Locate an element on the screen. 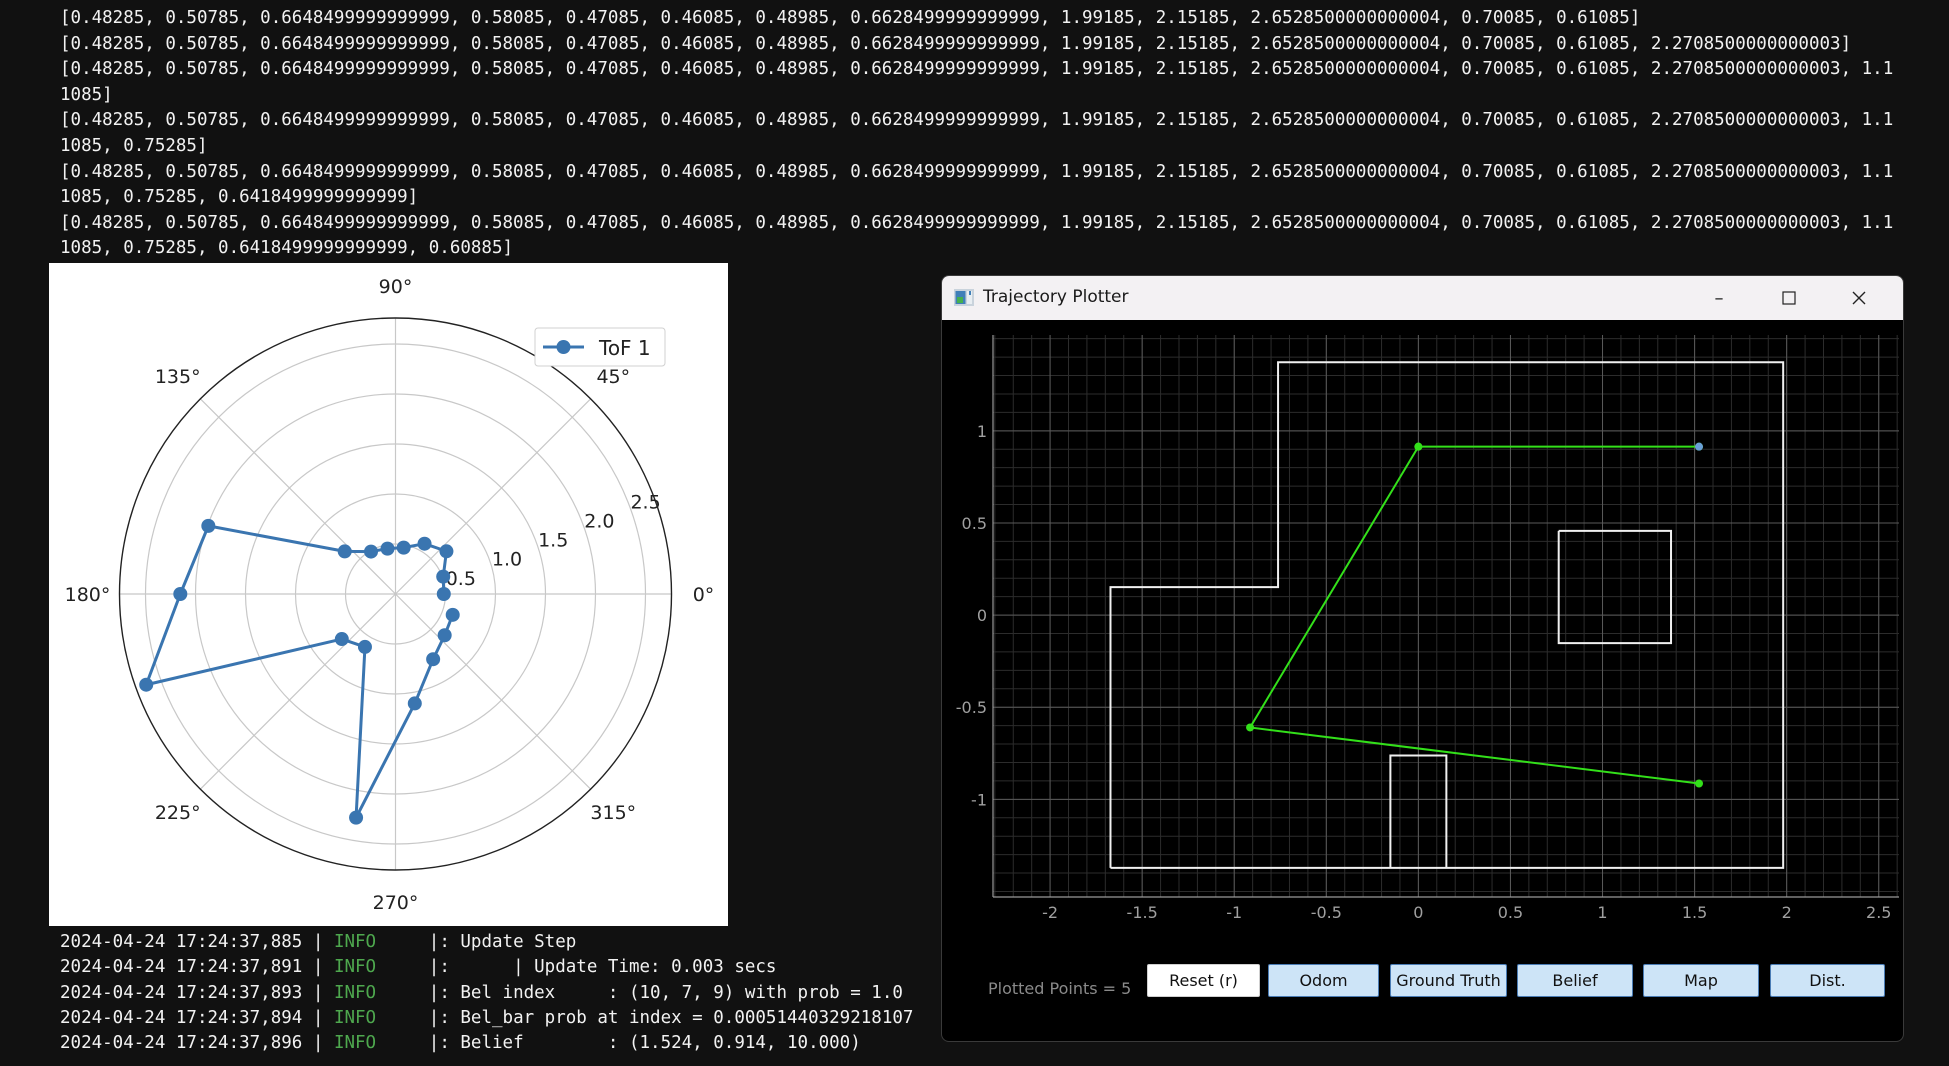 This screenshot has height=1066, width=1949. maximize-button is located at coordinates (1789, 298).